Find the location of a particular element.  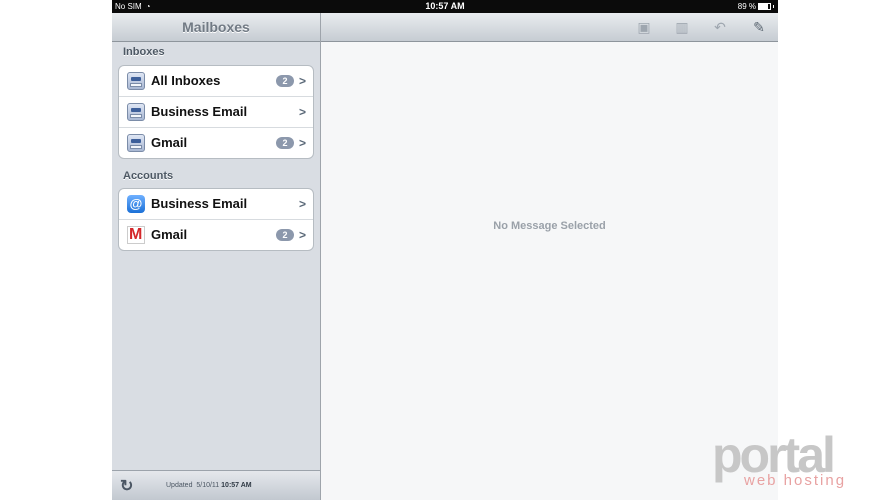

mailbox-row-all-inboxes: All Inboxes 2 > is located at coordinates (216, 81).